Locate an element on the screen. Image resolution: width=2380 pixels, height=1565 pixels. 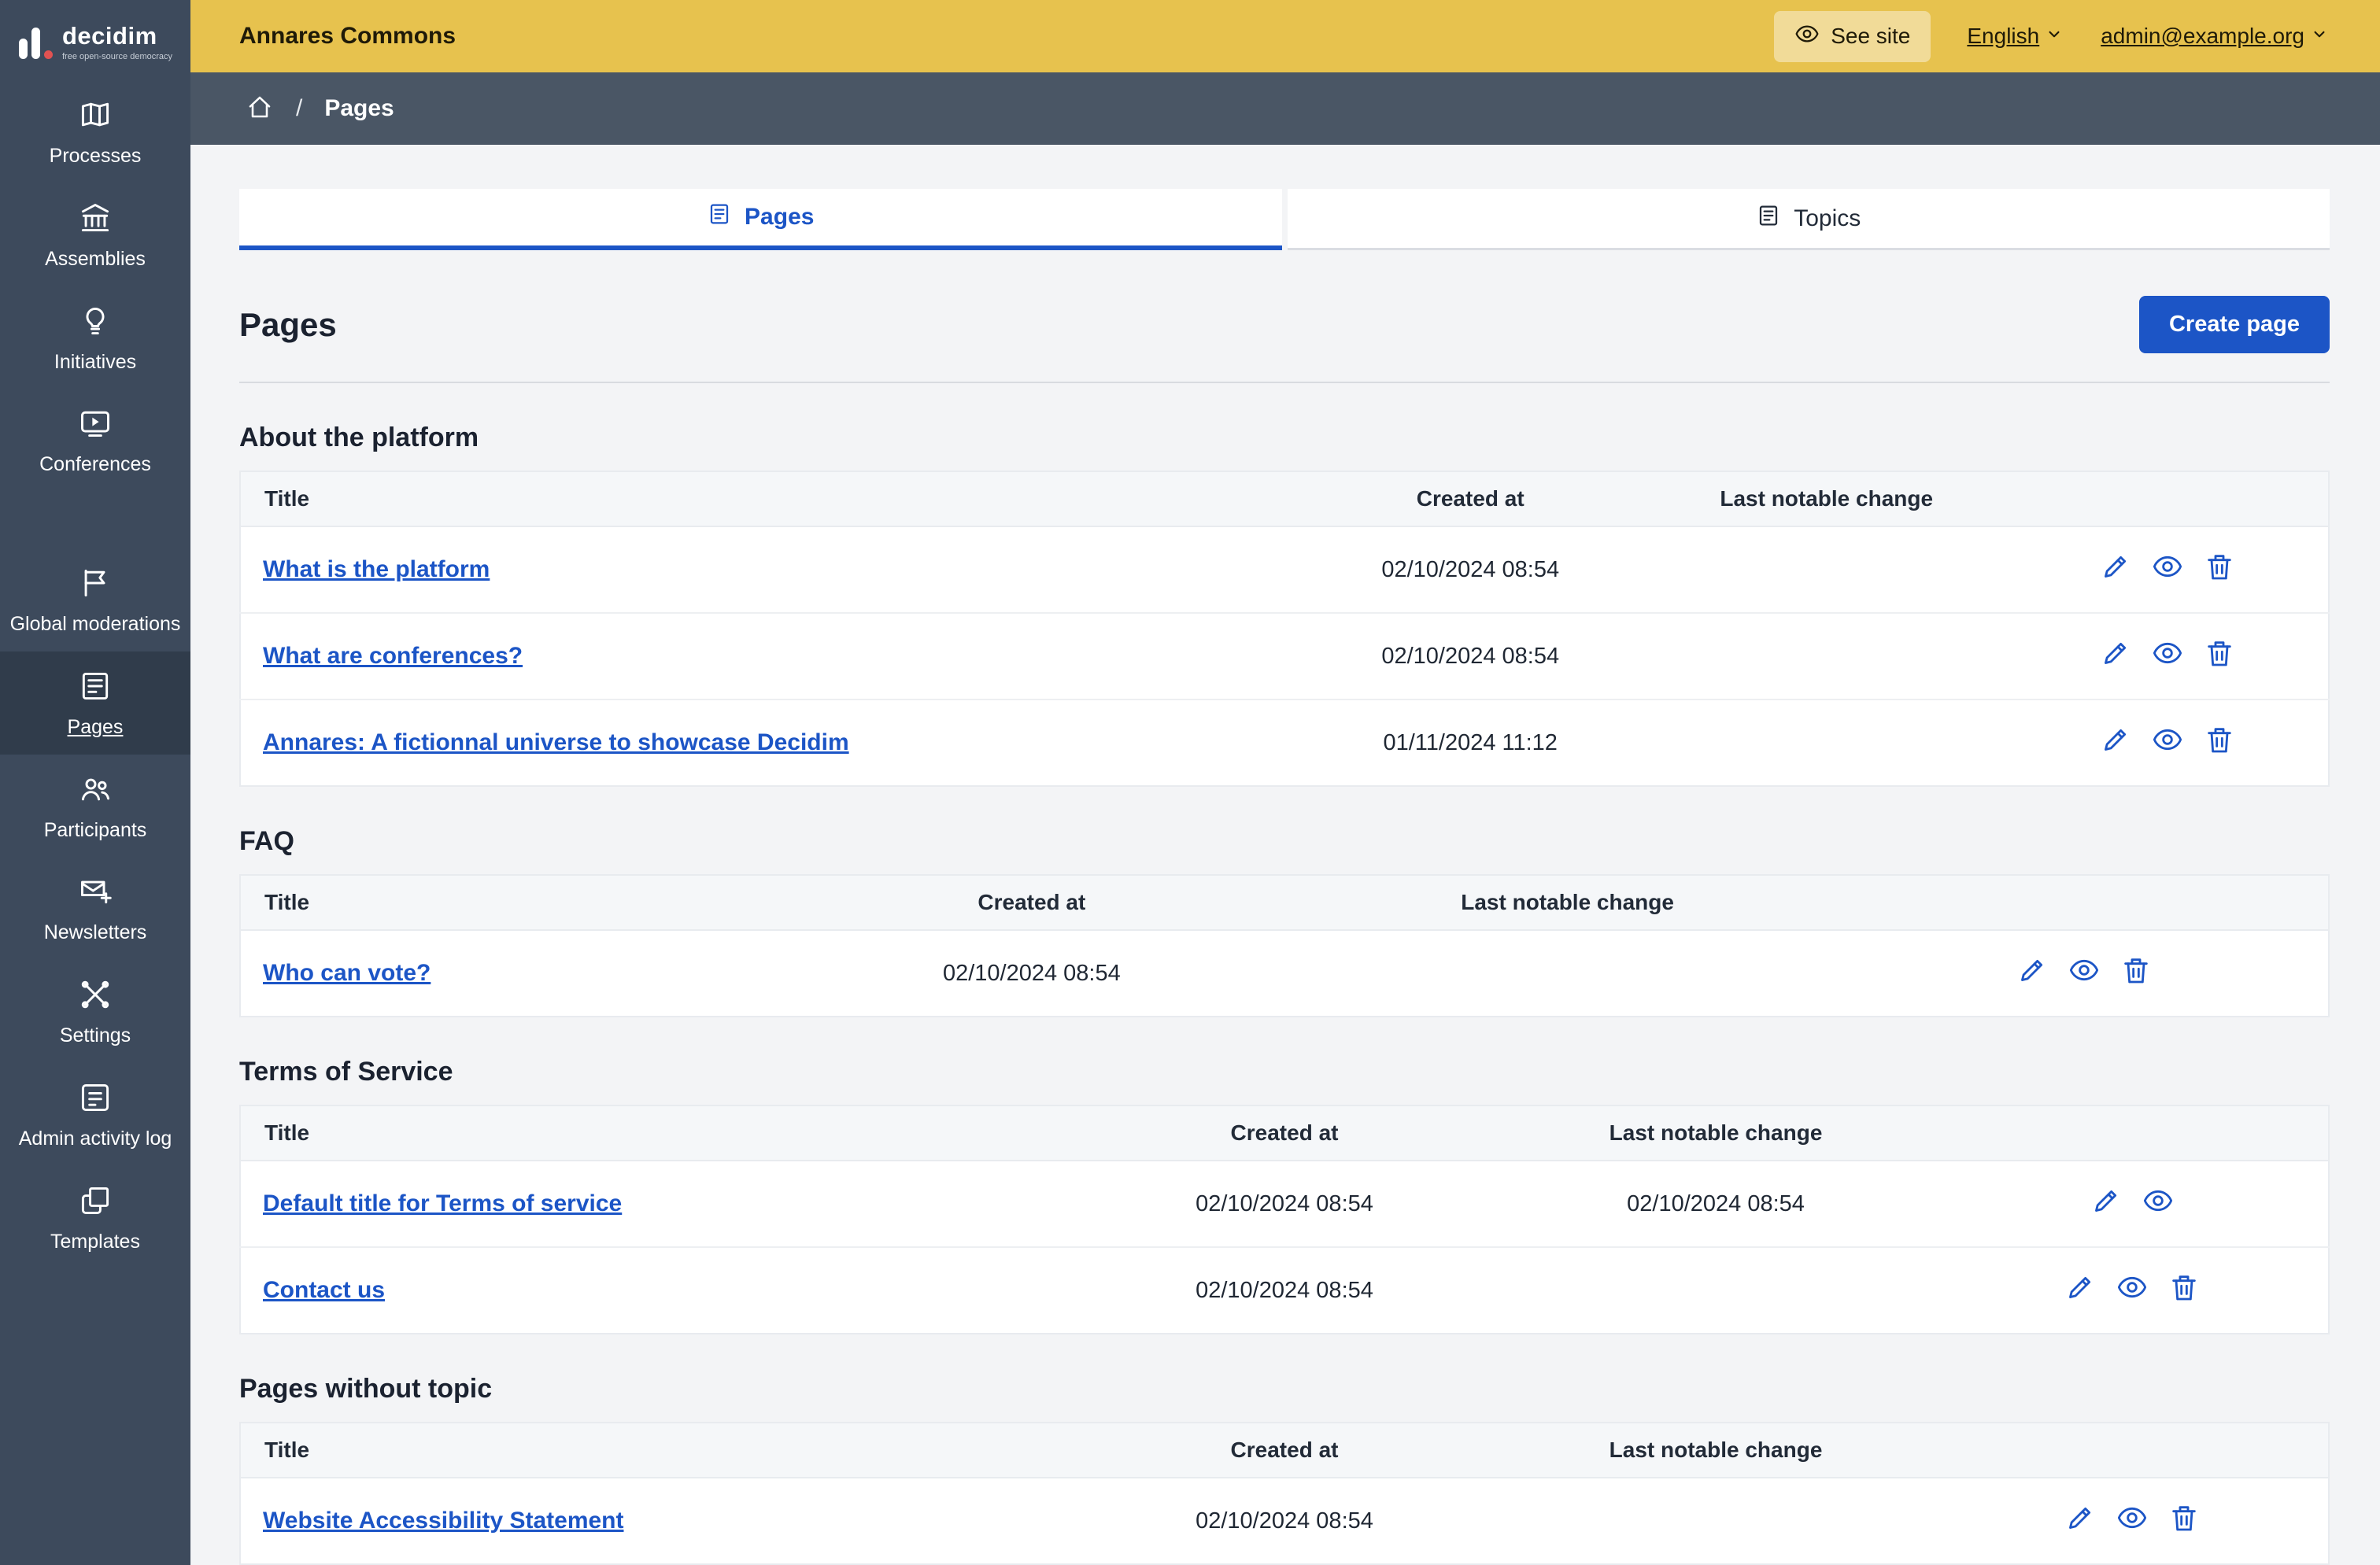
page-title-link: Contact us is located at coordinates (324, 1290).